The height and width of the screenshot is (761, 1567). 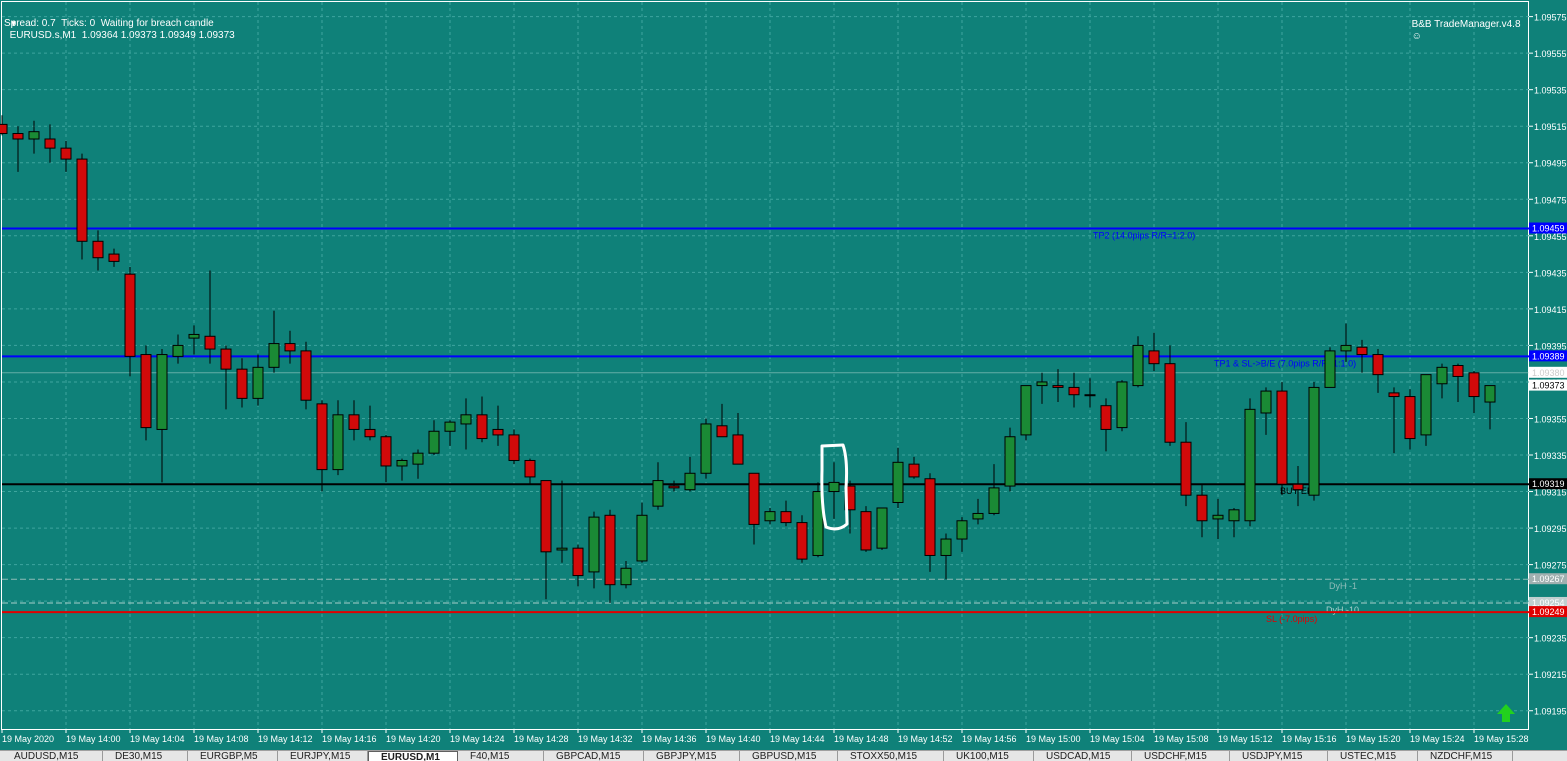 What do you see at coordinates (1548, 484) in the screenshot?
I see `price-marker-label: 1.09319` at bounding box center [1548, 484].